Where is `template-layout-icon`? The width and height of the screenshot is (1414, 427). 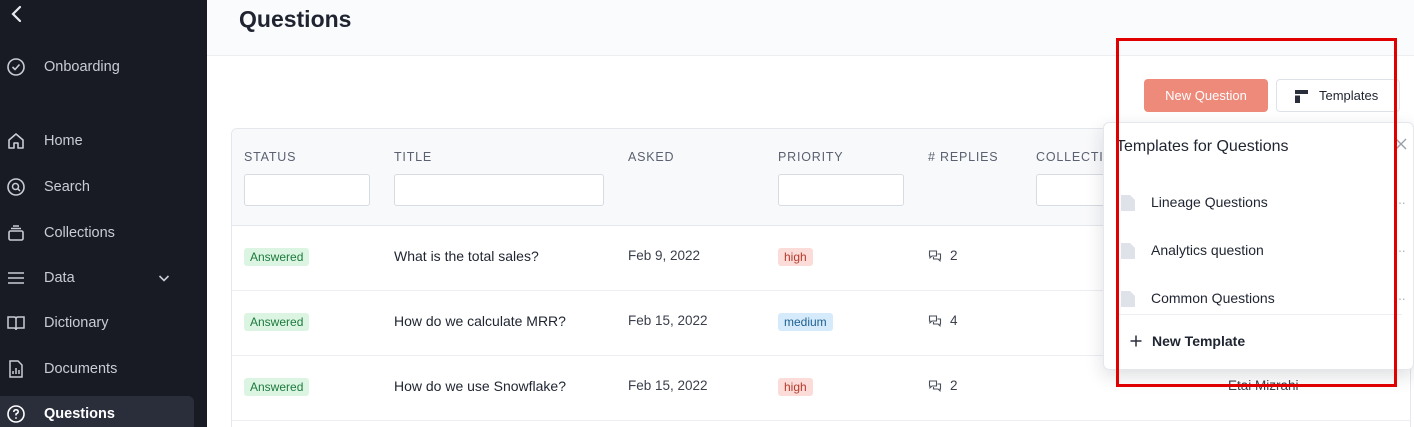
template-layout-icon is located at coordinates (1301, 96).